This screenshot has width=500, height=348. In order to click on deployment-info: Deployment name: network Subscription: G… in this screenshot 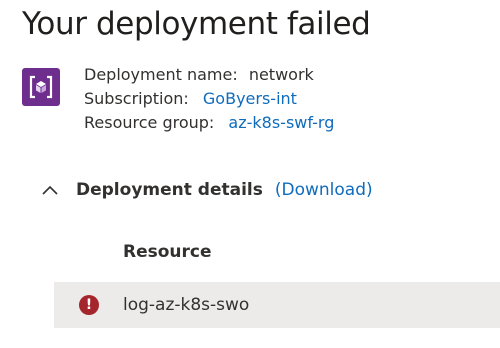, I will do `click(209, 99)`.